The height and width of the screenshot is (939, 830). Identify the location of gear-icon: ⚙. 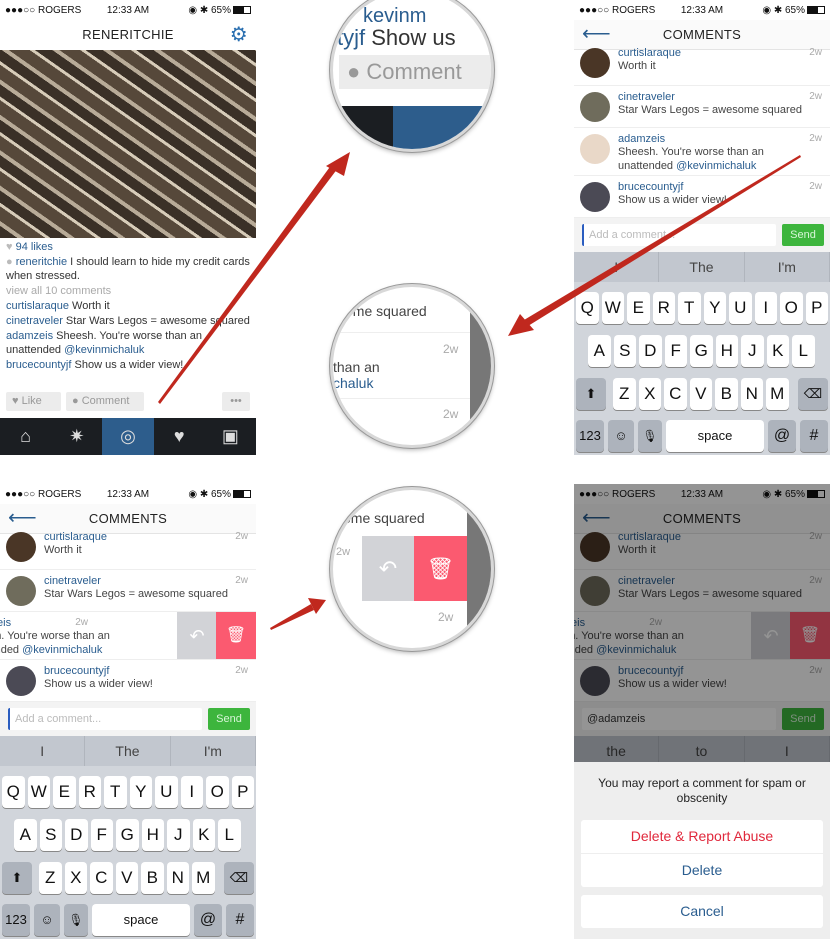
(239, 35).